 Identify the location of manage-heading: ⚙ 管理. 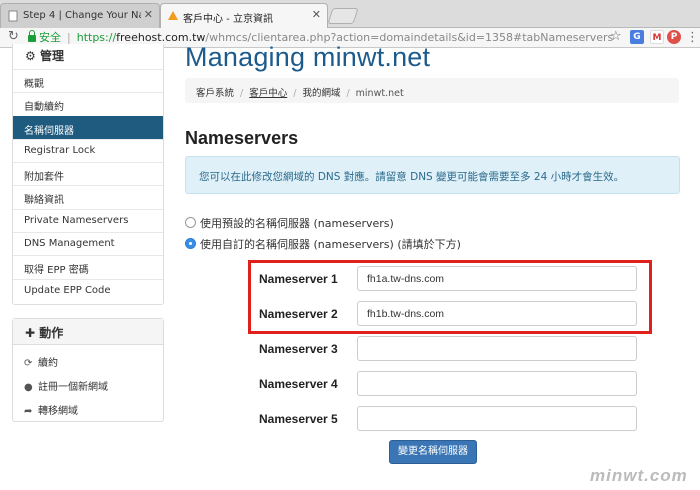
(88, 55).